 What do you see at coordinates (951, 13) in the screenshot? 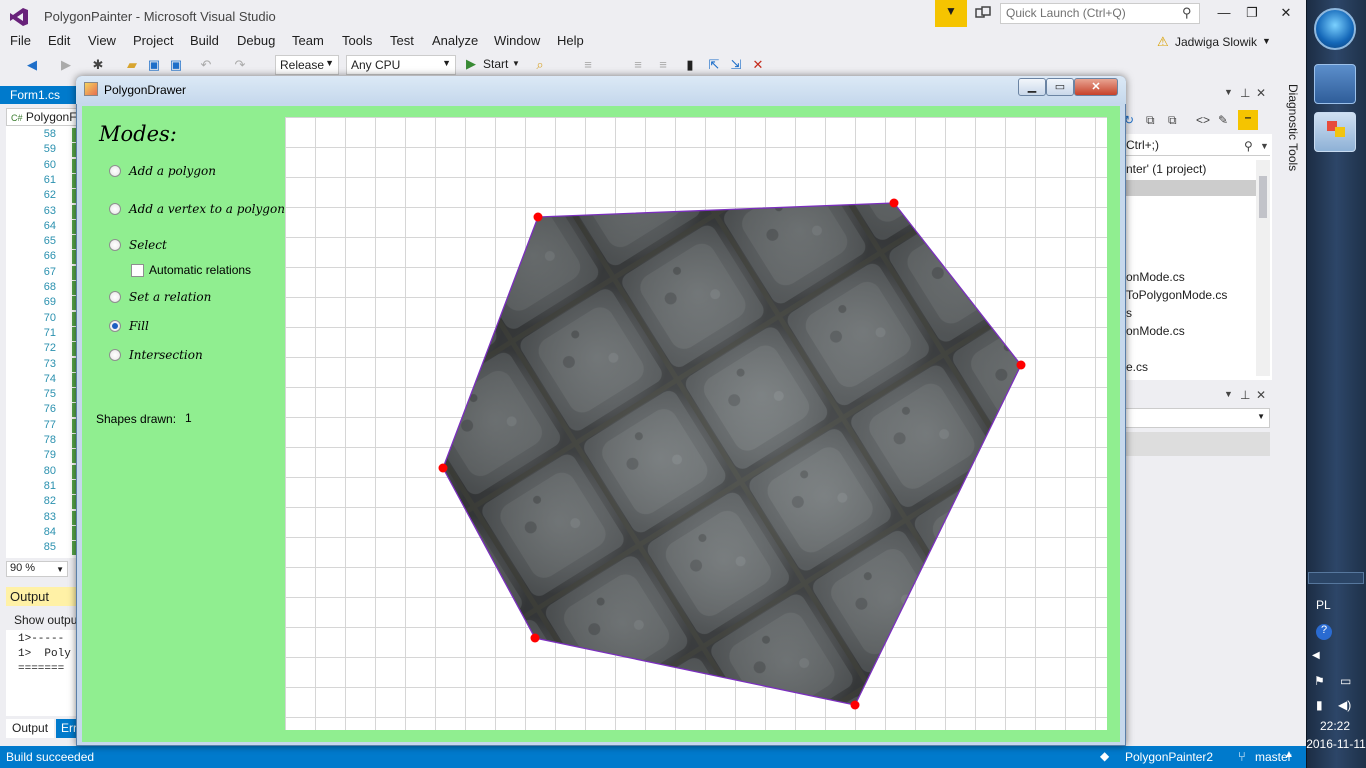
I see `notifications-filter-icon: ▼` at bounding box center [951, 13].